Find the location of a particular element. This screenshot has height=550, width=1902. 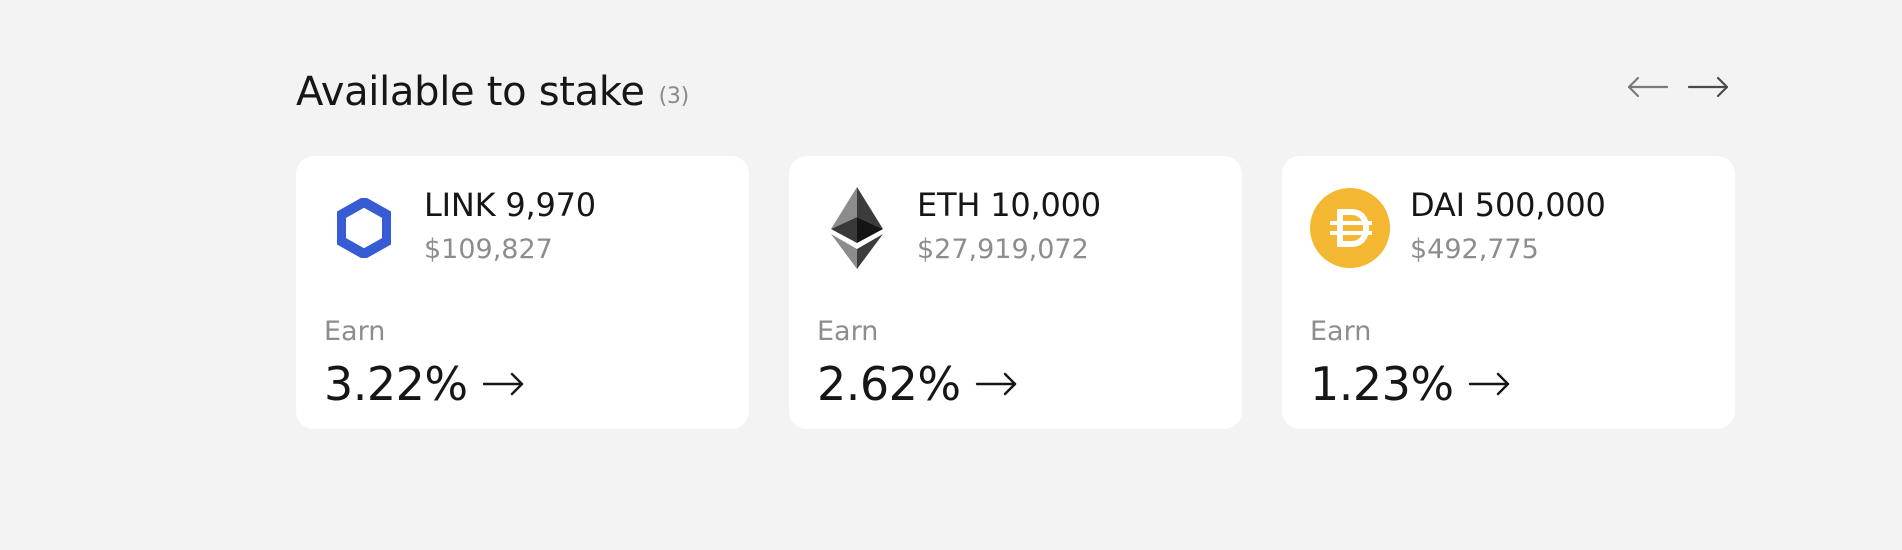

stake-card-dai: DAI 500,000 $492,775 Earn 1.23% is located at coordinates (1508, 292).